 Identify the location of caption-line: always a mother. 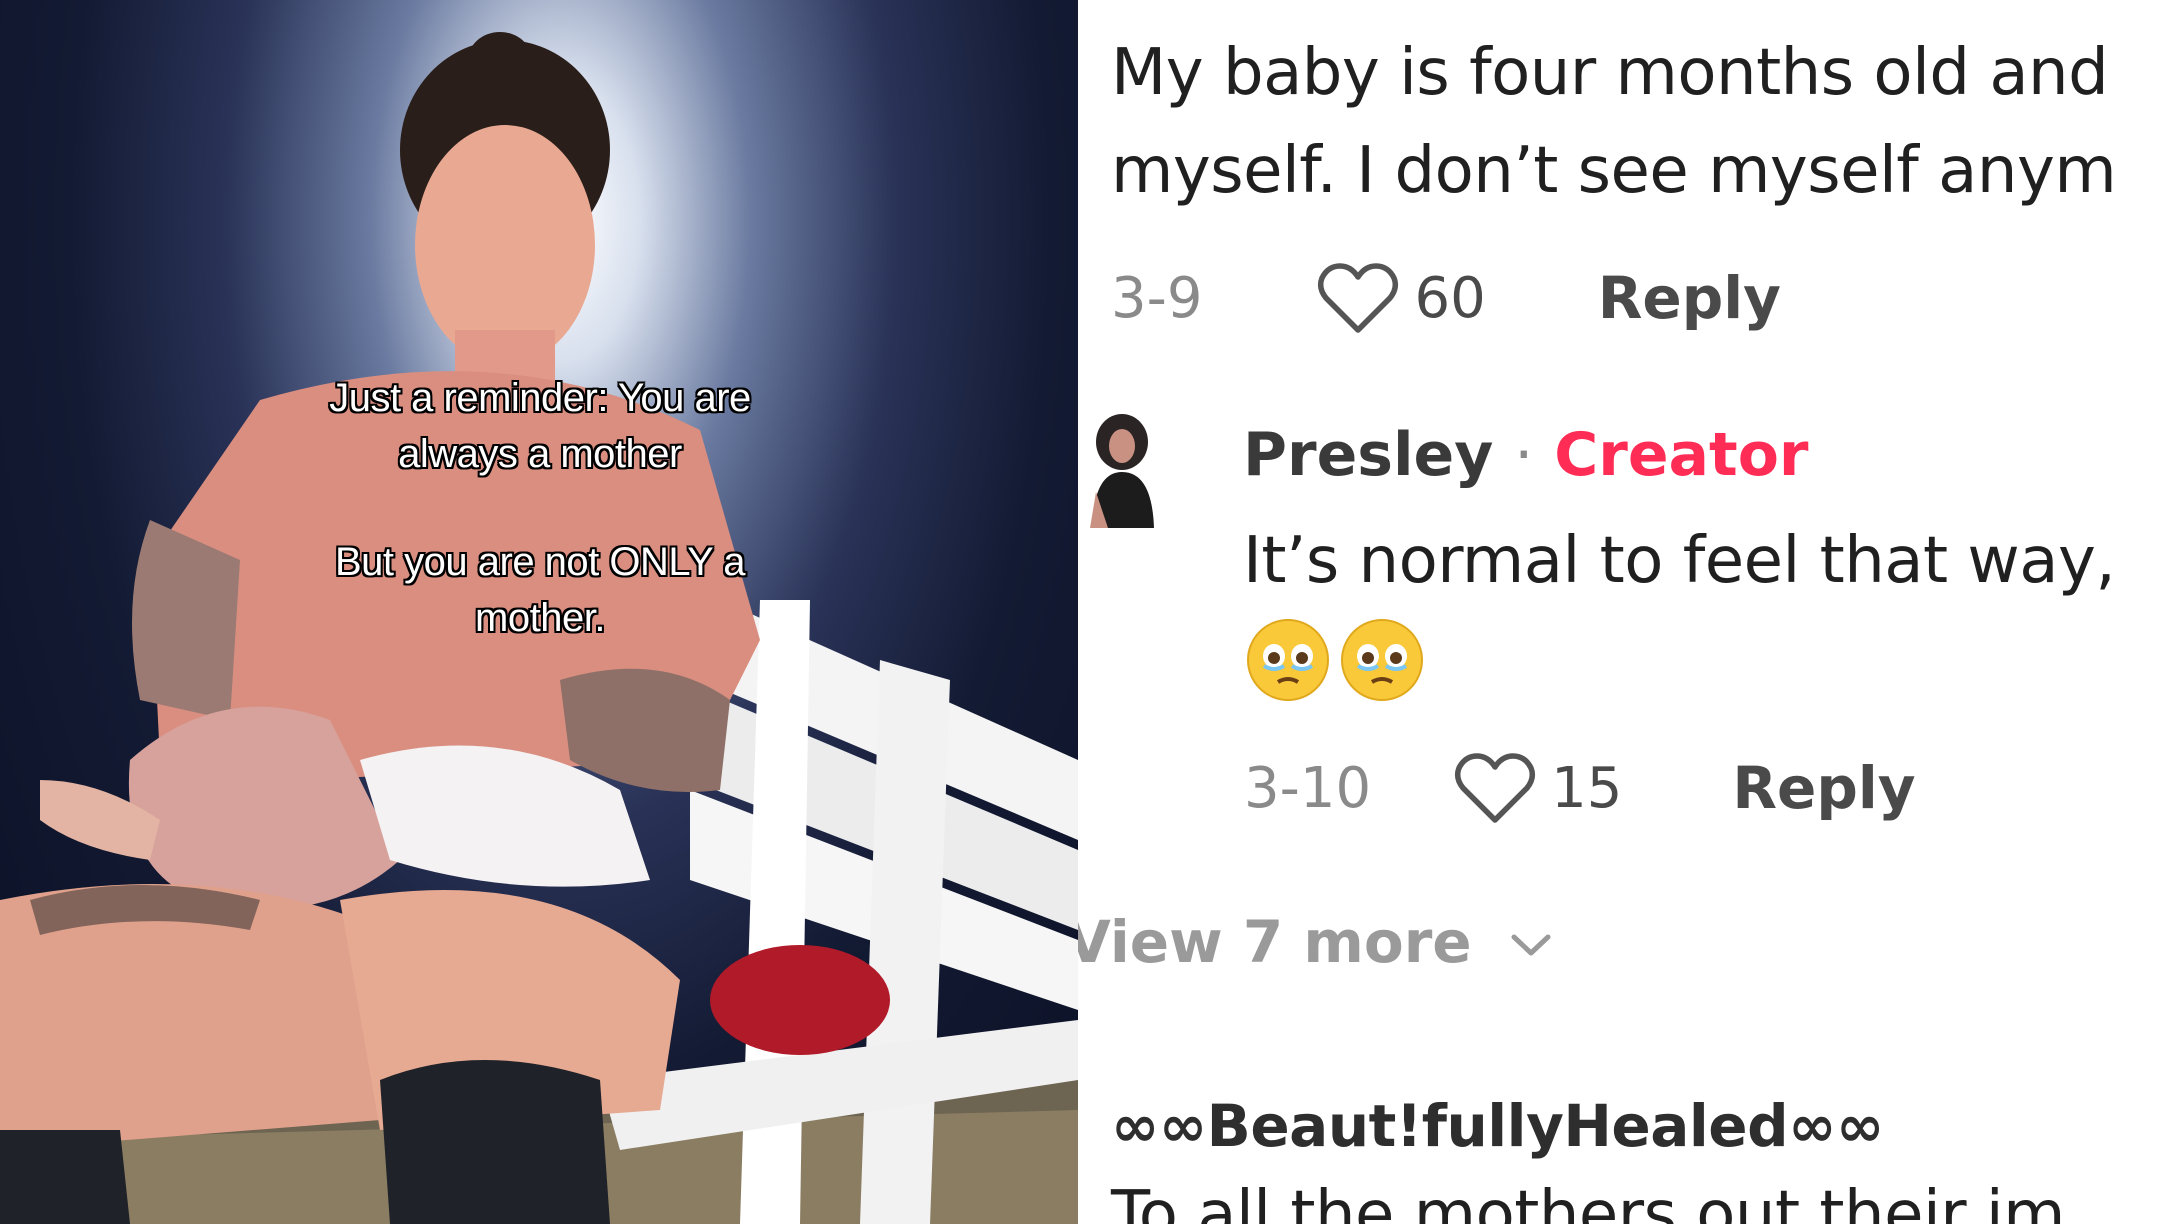
(540, 454).